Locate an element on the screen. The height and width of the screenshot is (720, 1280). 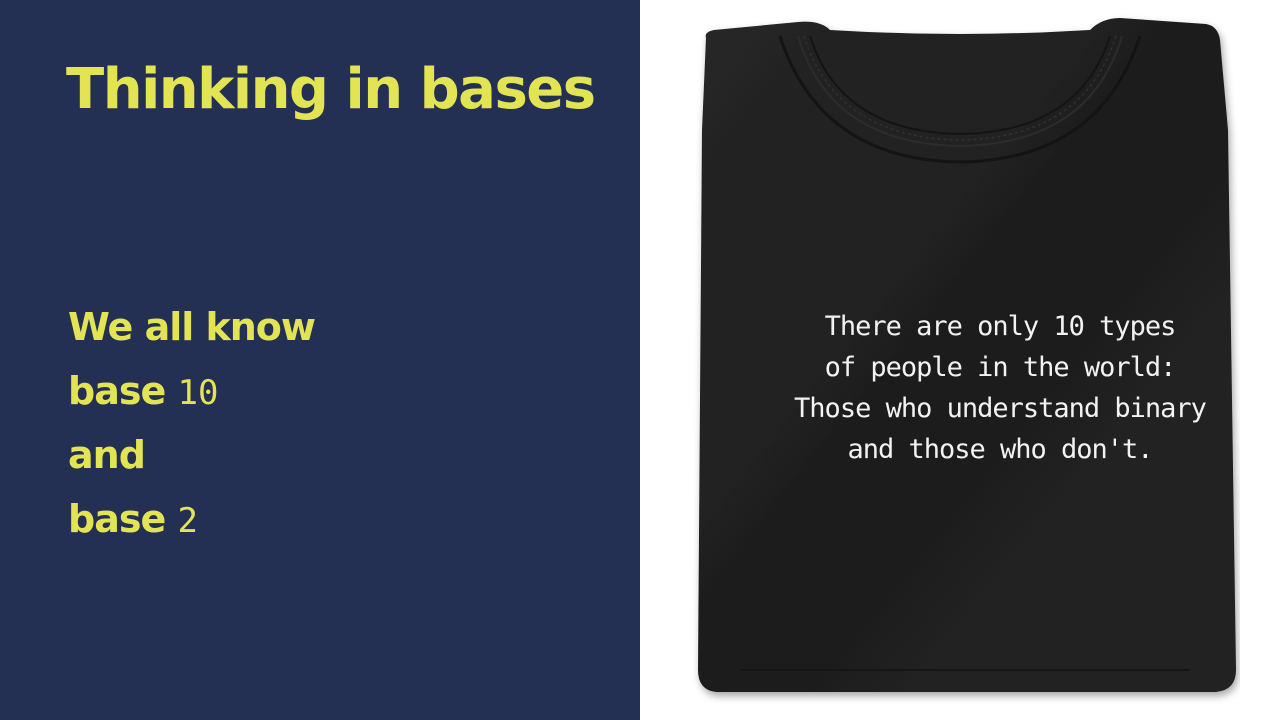
body-line: base 2 is located at coordinates (191, 522).